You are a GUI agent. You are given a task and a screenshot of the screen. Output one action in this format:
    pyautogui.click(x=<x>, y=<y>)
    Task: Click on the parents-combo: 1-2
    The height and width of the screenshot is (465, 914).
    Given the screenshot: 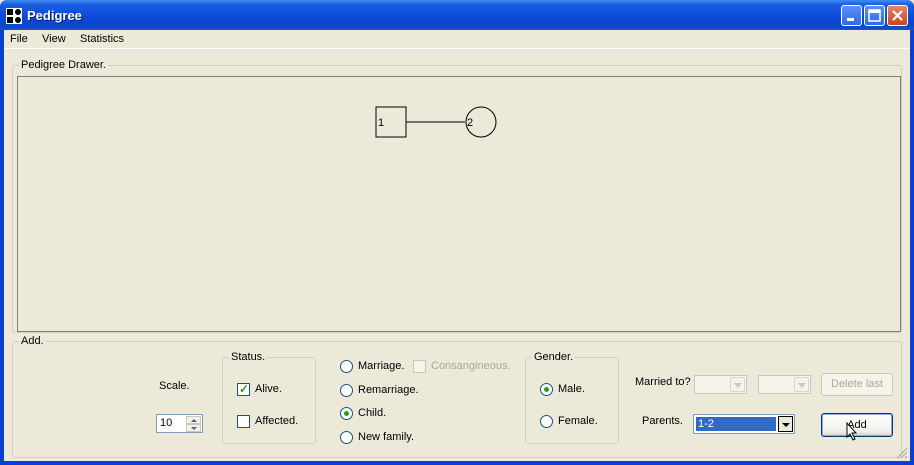 What is the action you would take?
    pyautogui.click(x=744, y=424)
    